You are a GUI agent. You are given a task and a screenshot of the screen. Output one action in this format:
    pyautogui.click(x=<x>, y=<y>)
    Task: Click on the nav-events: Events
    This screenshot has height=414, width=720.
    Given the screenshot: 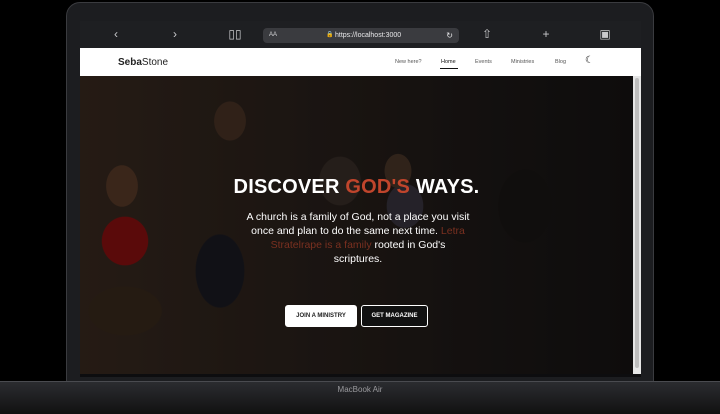 What is the action you would take?
    pyautogui.click(x=483, y=62)
    